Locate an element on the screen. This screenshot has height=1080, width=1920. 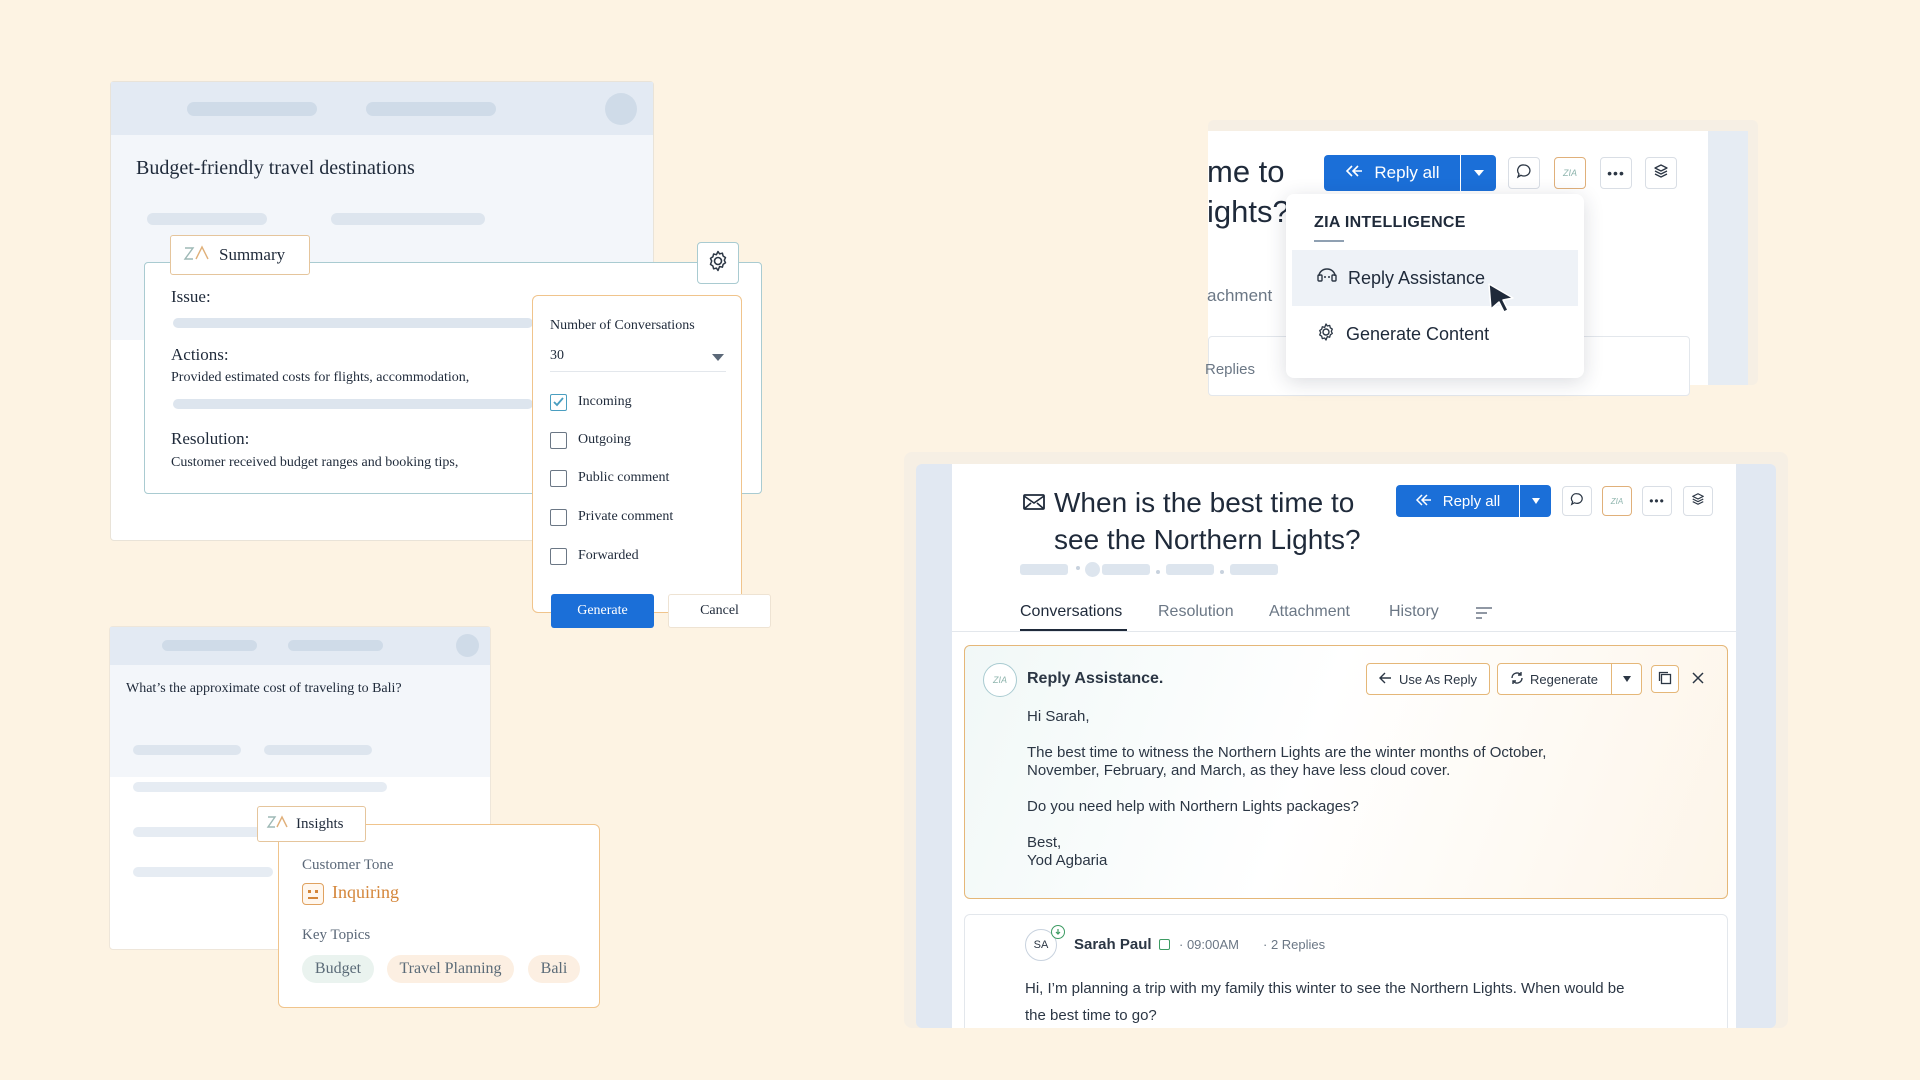
summary-tag: Summary is located at coordinates (240, 255).